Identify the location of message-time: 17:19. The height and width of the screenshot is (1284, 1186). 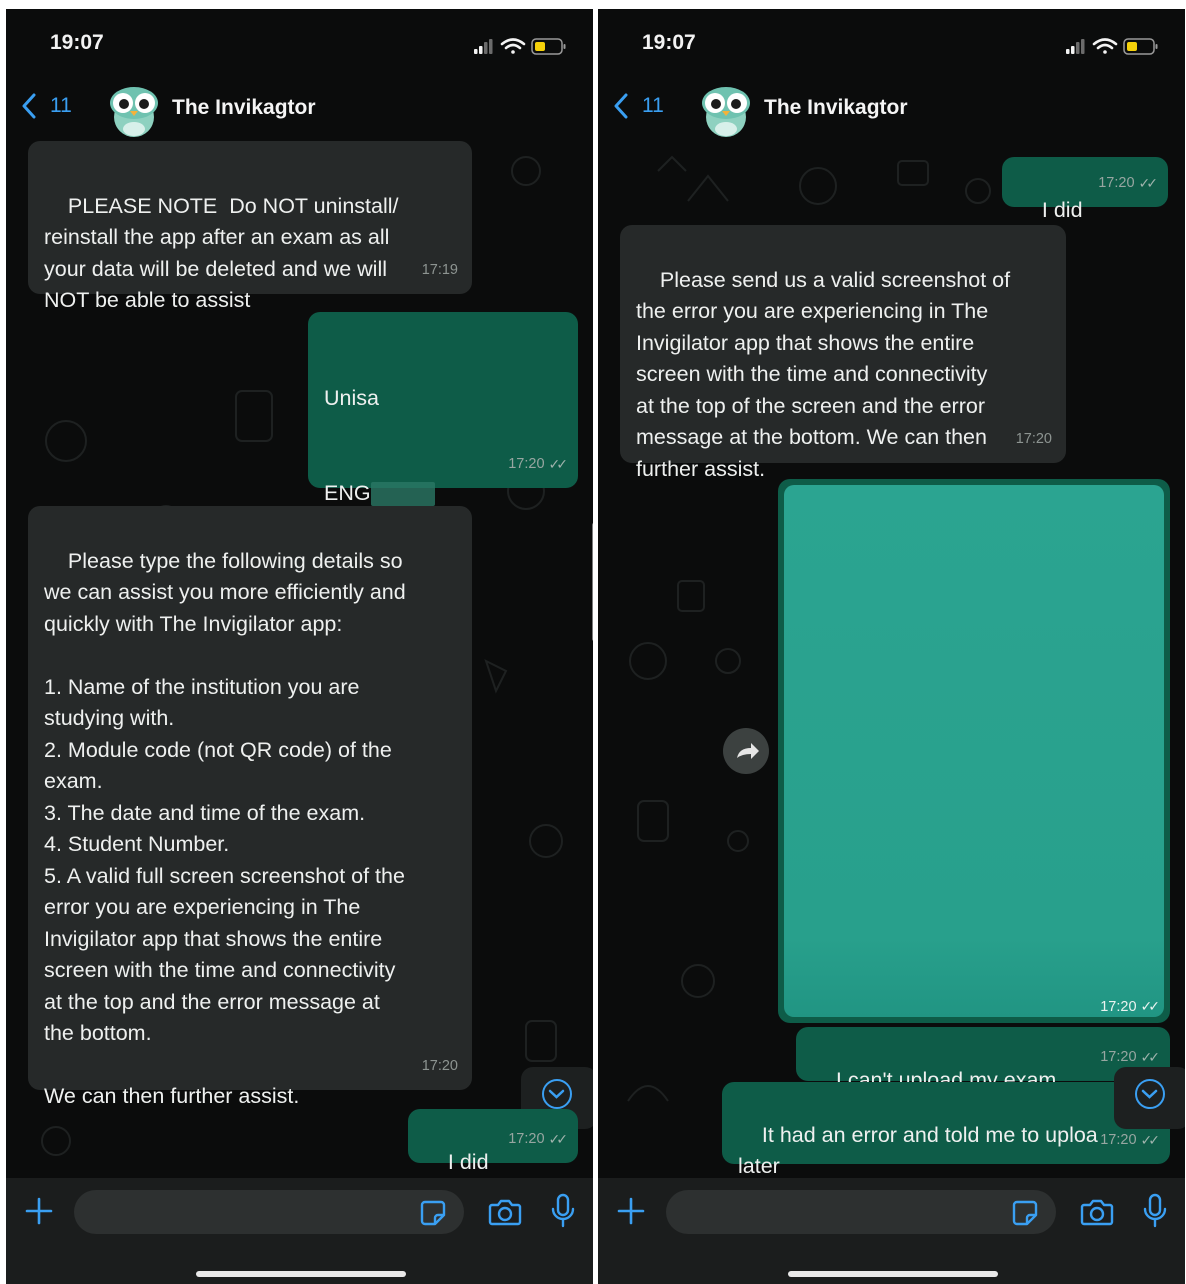
(439, 269).